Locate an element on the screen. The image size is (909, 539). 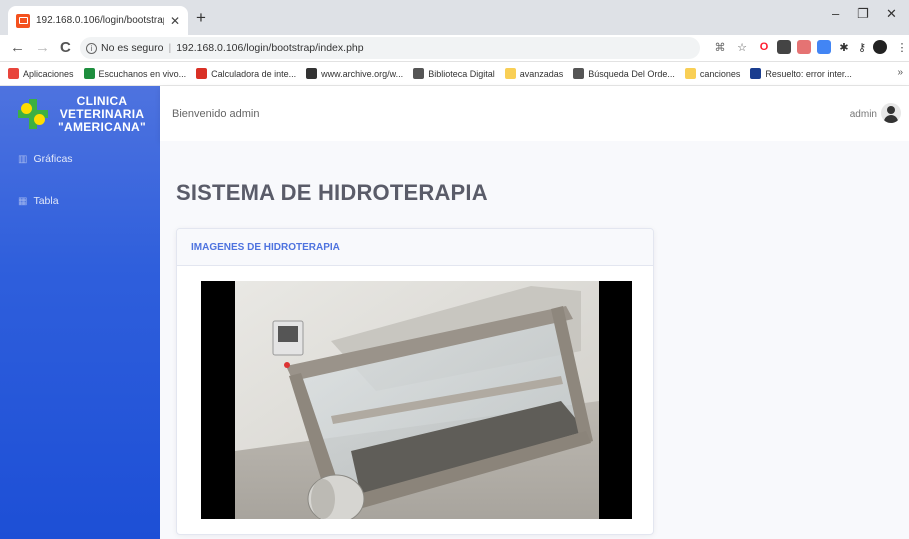
bookmark-label: Biblioteca Digital is located at coordinates (461, 73).